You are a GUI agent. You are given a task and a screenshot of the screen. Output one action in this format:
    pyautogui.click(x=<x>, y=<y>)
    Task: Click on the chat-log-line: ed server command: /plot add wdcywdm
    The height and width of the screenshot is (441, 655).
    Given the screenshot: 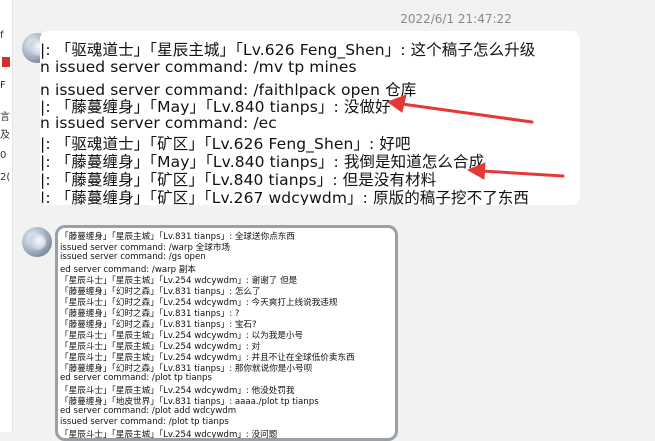 What is the action you would take?
    pyautogui.click(x=148, y=411)
    